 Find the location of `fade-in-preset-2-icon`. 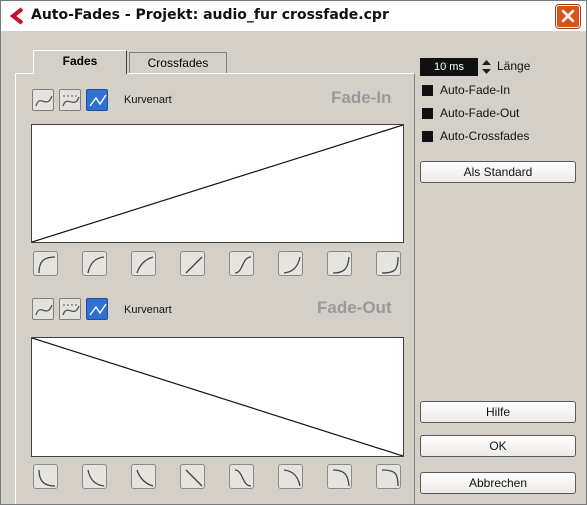

fade-in-preset-2-icon is located at coordinates (96, 265).